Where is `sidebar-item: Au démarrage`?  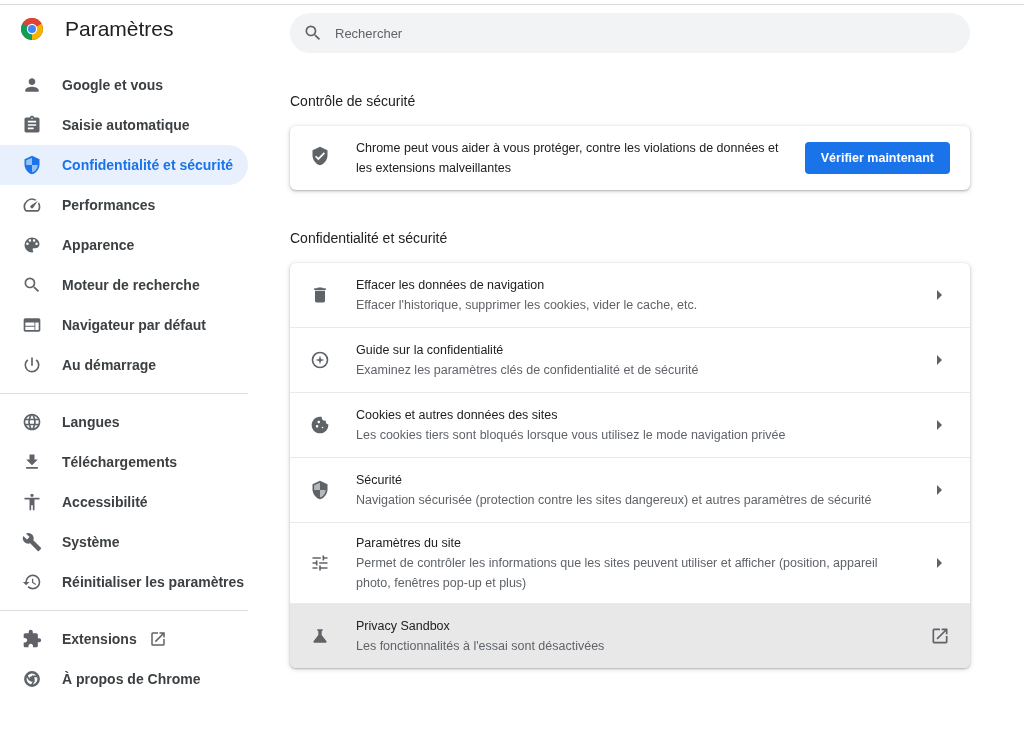 sidebar-item: Au démarrage is located at coordinates (124, 365).